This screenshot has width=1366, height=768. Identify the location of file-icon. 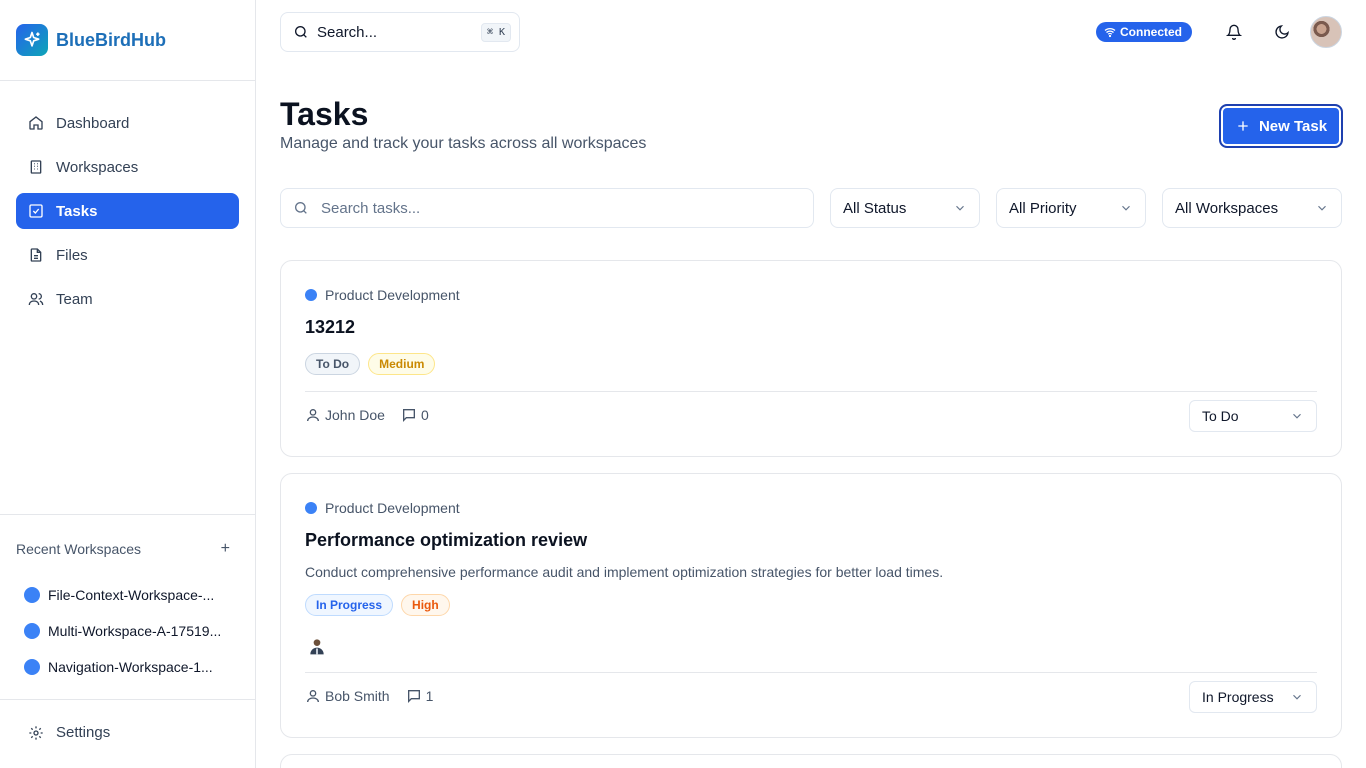
(36, 255).